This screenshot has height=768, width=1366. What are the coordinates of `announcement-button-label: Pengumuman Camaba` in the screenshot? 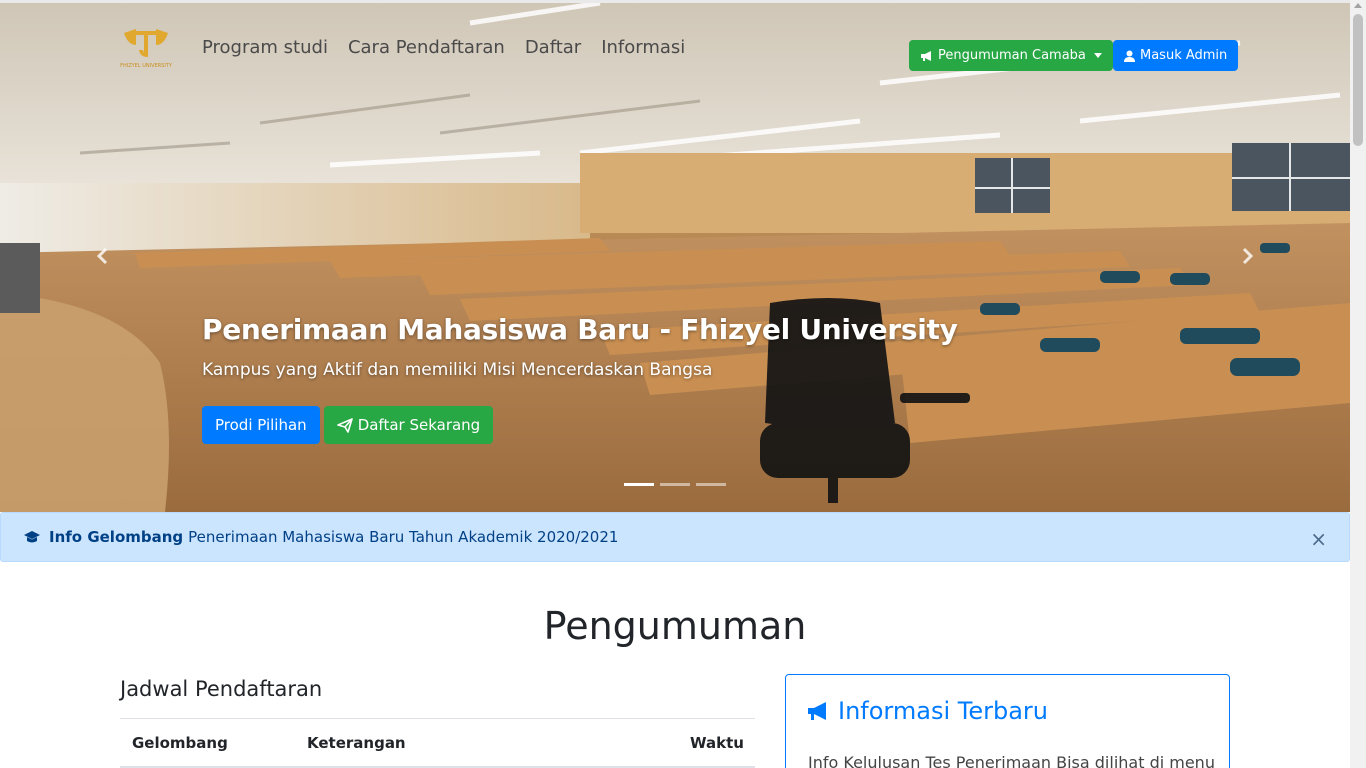 It's located at (1012, 55).